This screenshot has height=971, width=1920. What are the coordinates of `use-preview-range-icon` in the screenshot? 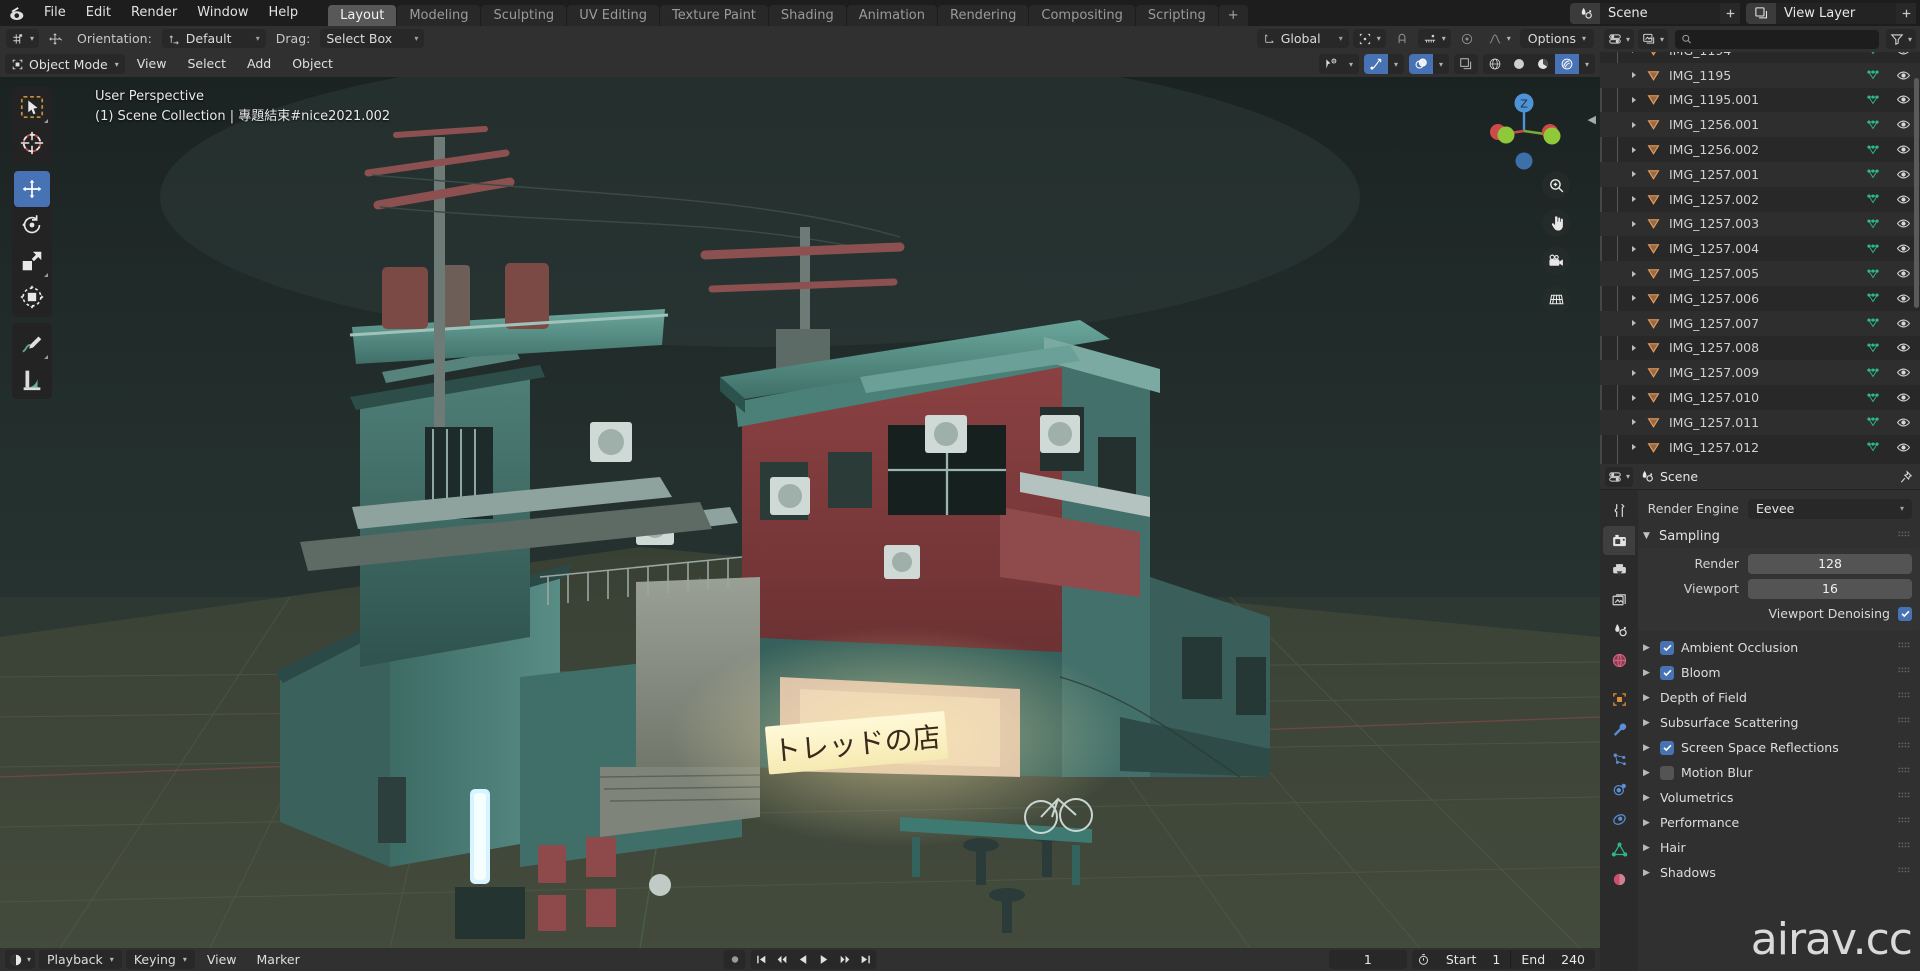 It's located at (1424, 959).